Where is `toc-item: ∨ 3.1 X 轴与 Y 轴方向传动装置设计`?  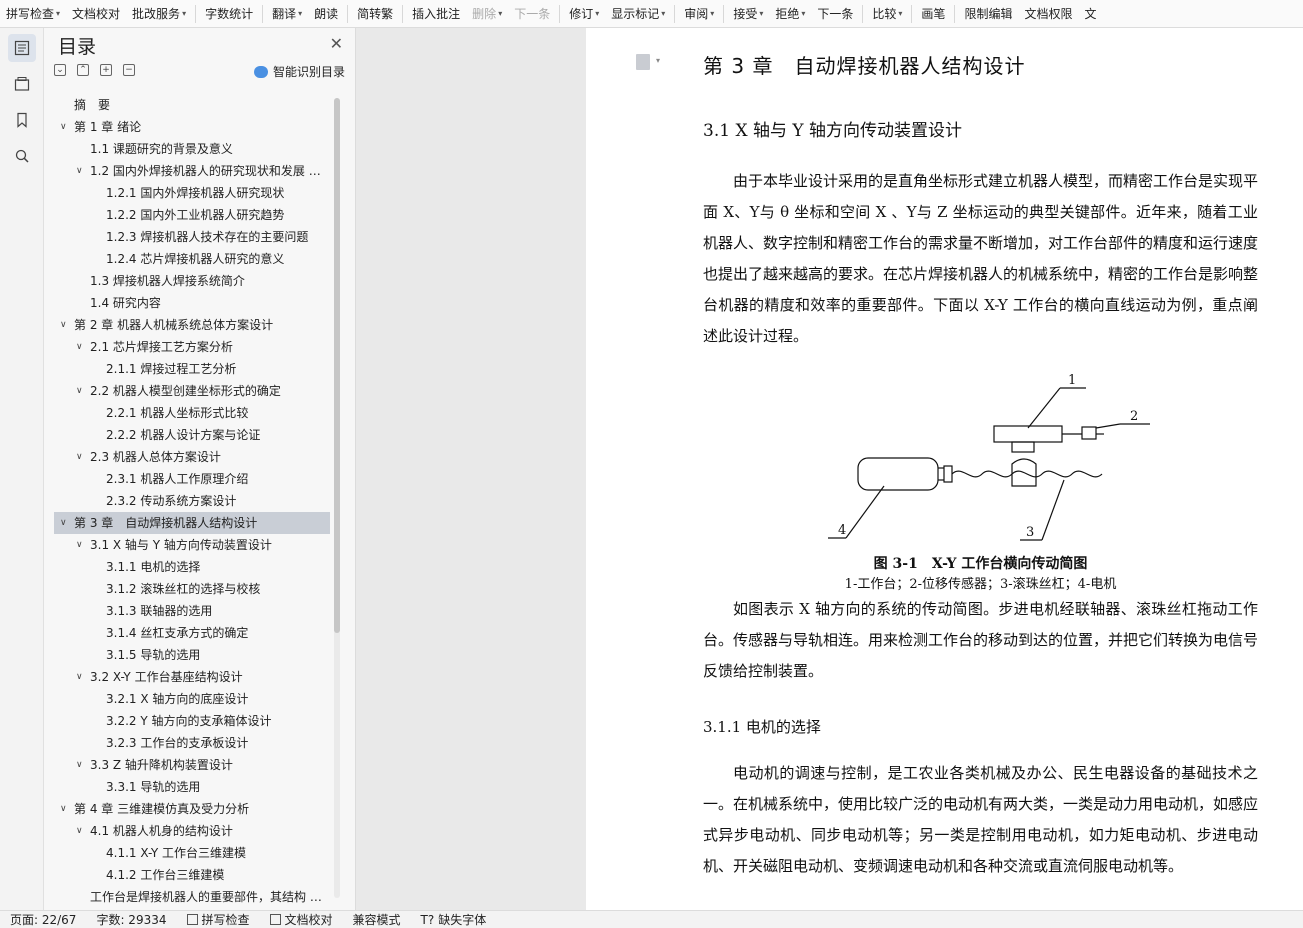
toc-item: ∨ 3.1 X 轴与 Y 轴方向传动装置设计 is located at coordinates (192, 545).